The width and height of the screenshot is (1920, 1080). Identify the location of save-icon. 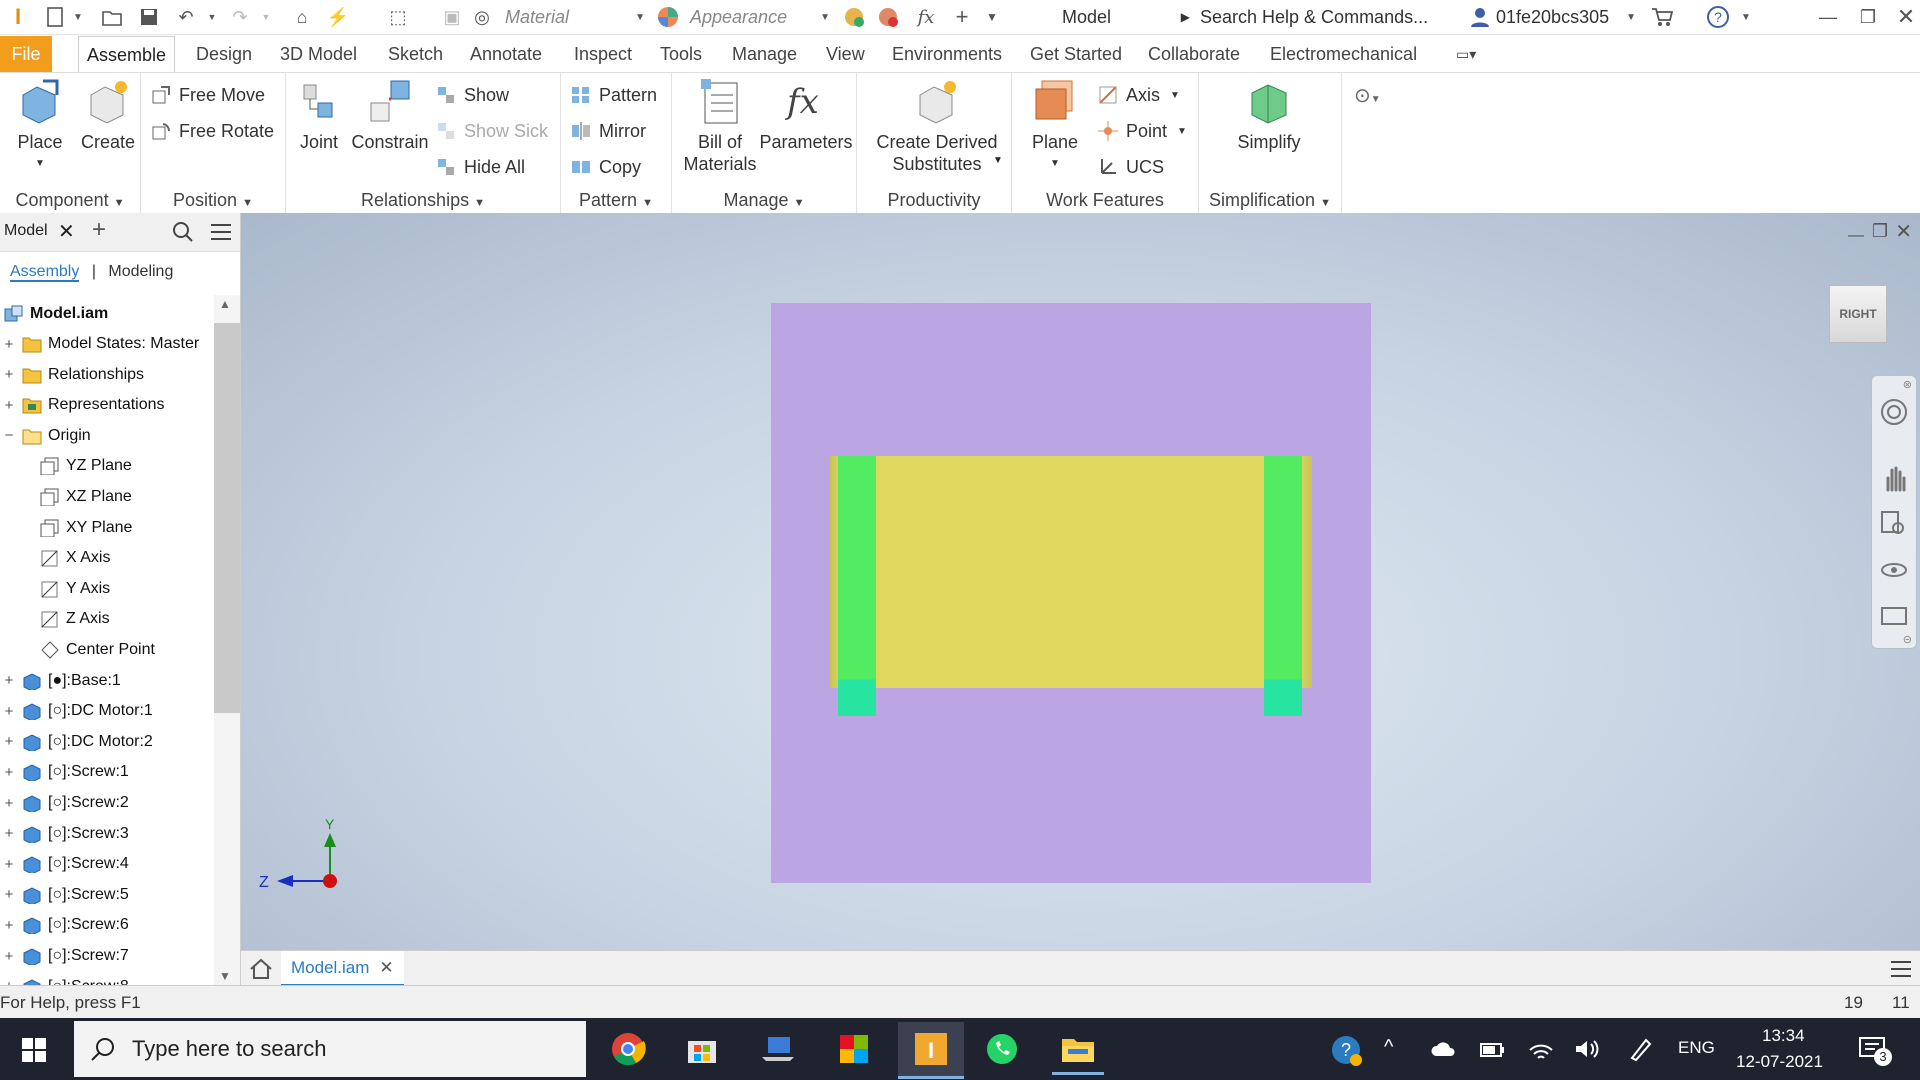
(149, 17).